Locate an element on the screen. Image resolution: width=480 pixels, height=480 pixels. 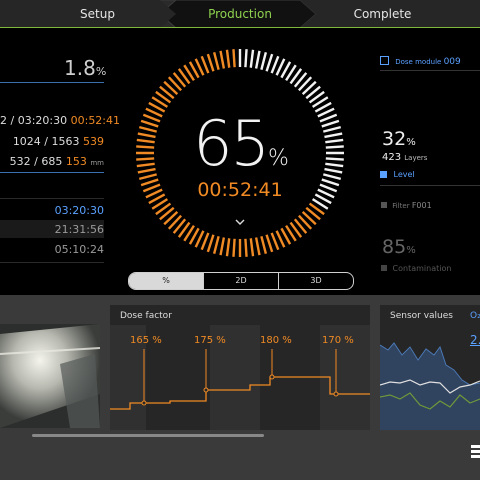
brand-logo-icon is located at coordinates (474, 451).